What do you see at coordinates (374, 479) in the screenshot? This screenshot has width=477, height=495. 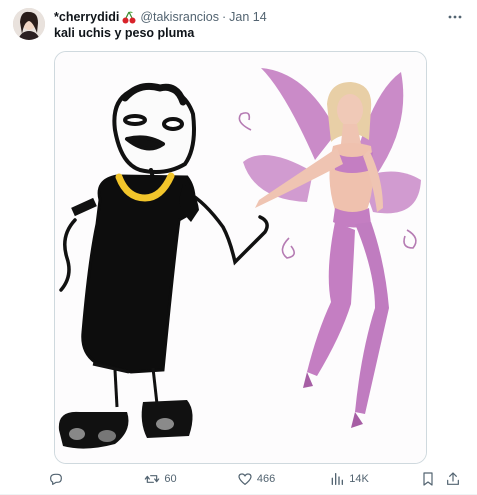 I see `views-button: 14K` at bounding box center [374, 479].